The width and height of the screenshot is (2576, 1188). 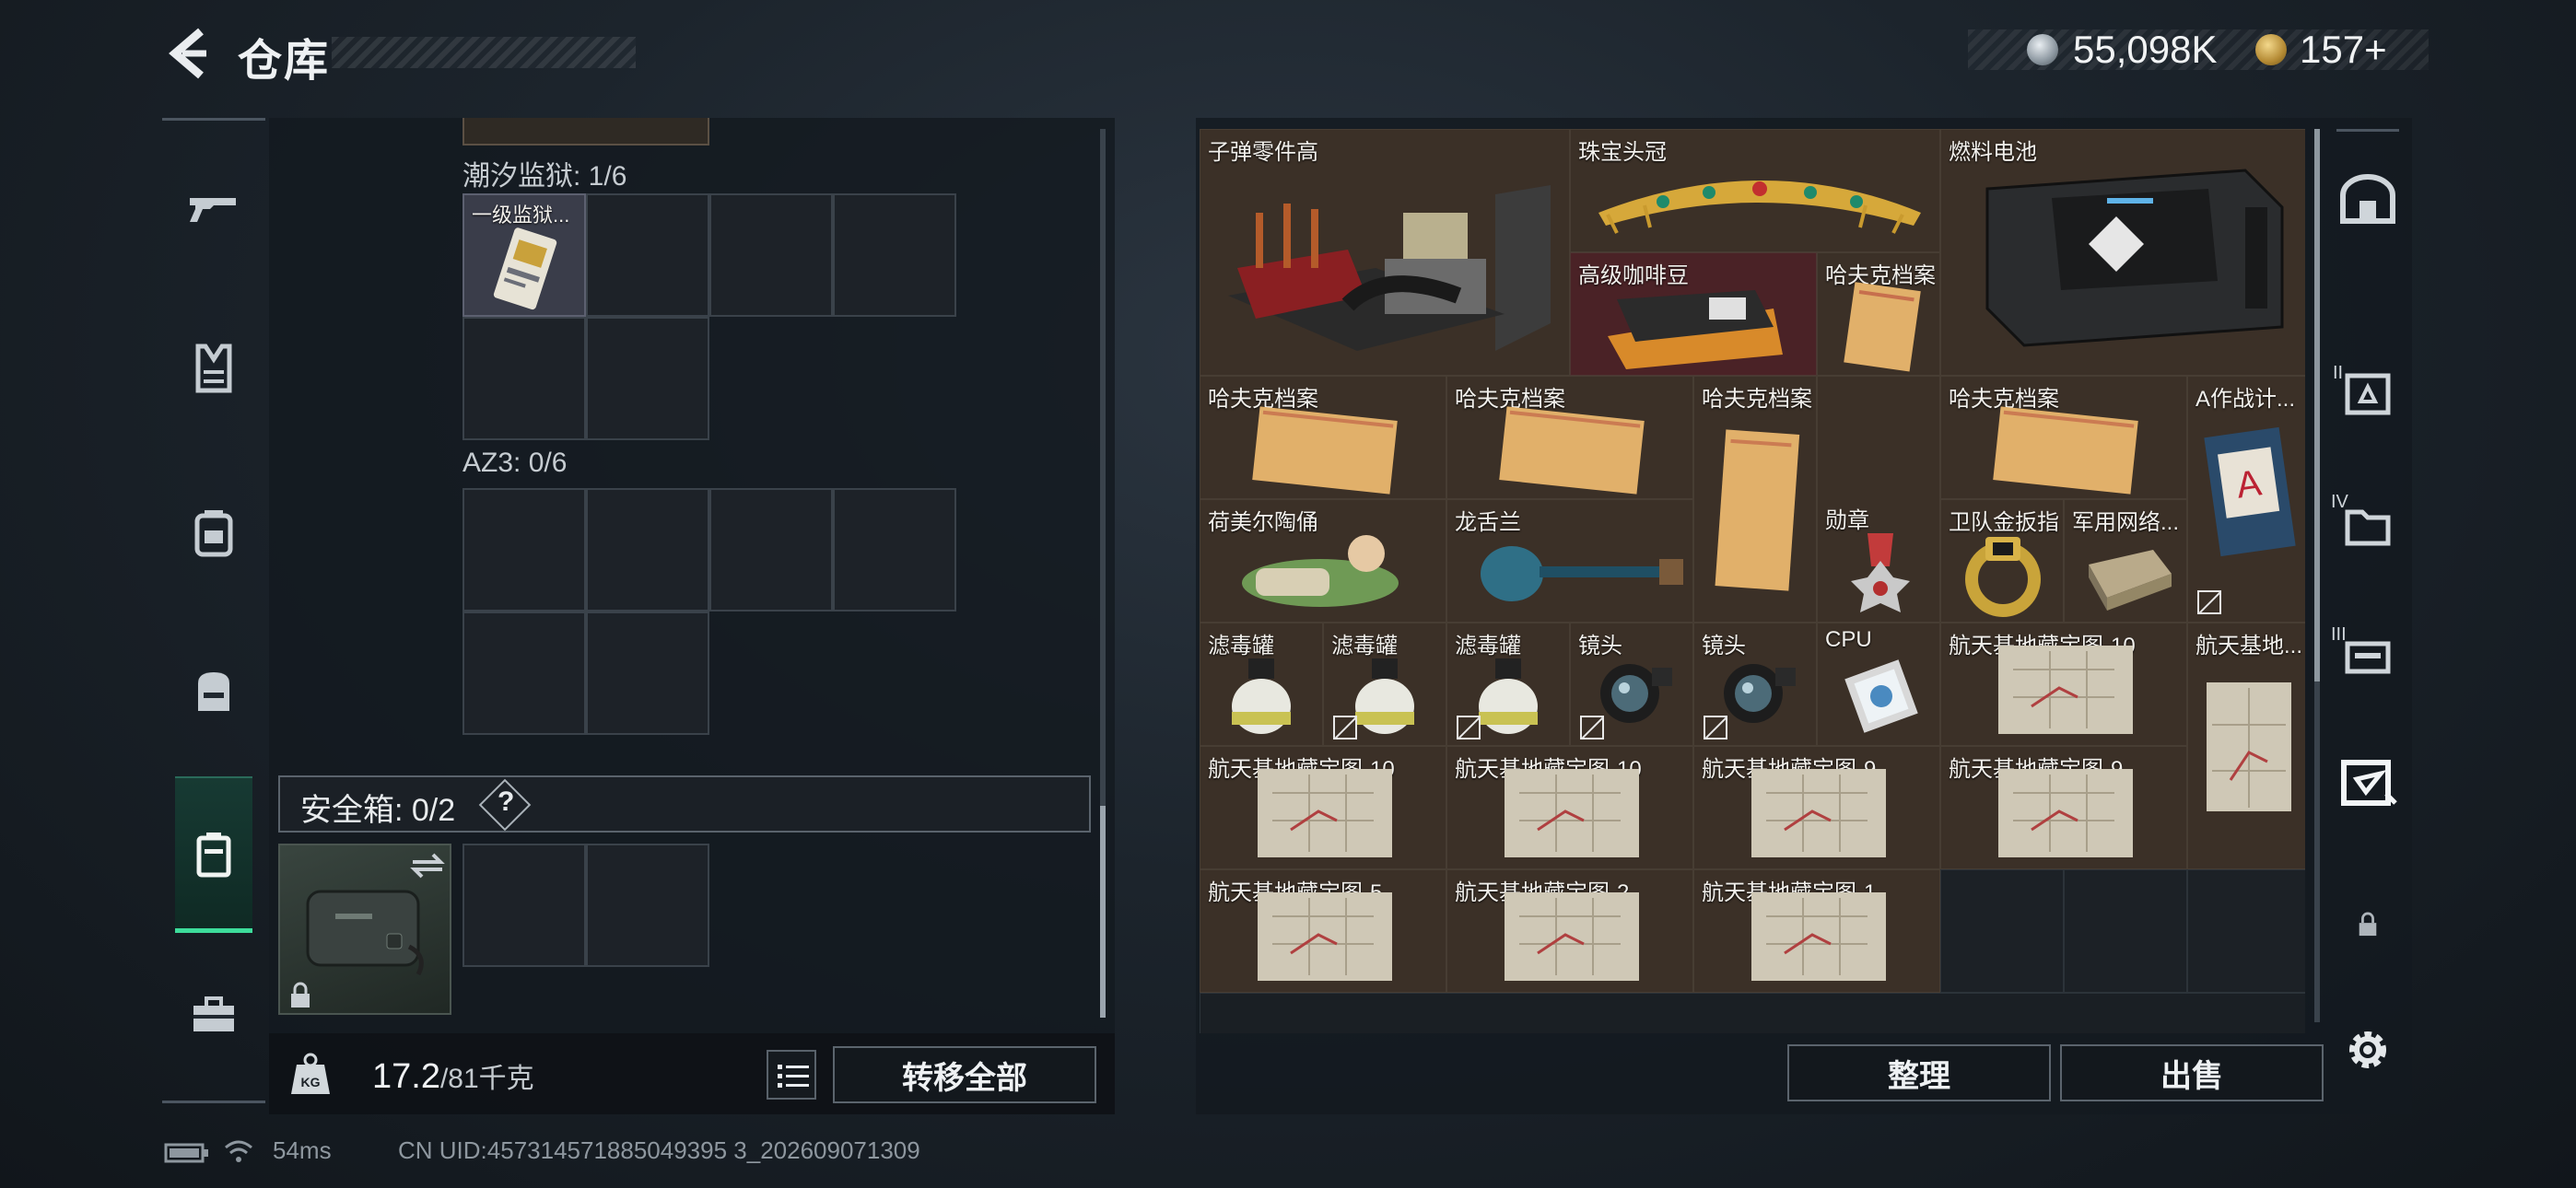 I want to click on stash-item: 航天基地藏宝图-1, so click(x=1816, y=931).